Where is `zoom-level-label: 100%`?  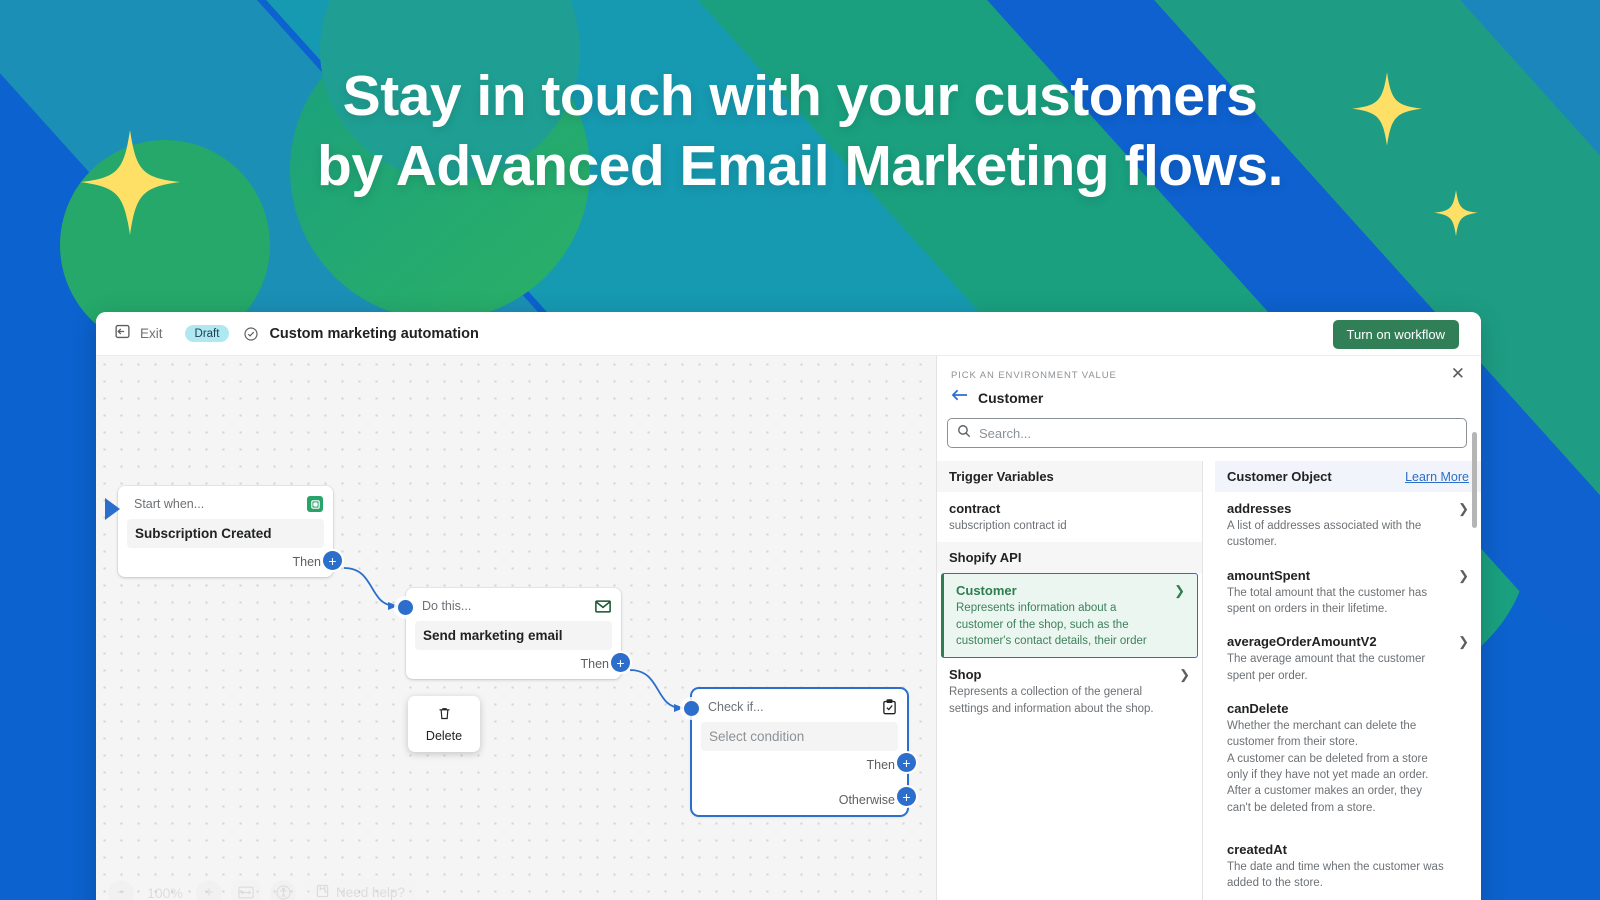 zoom-level-label: 100% is located at coordinates (165, 892).